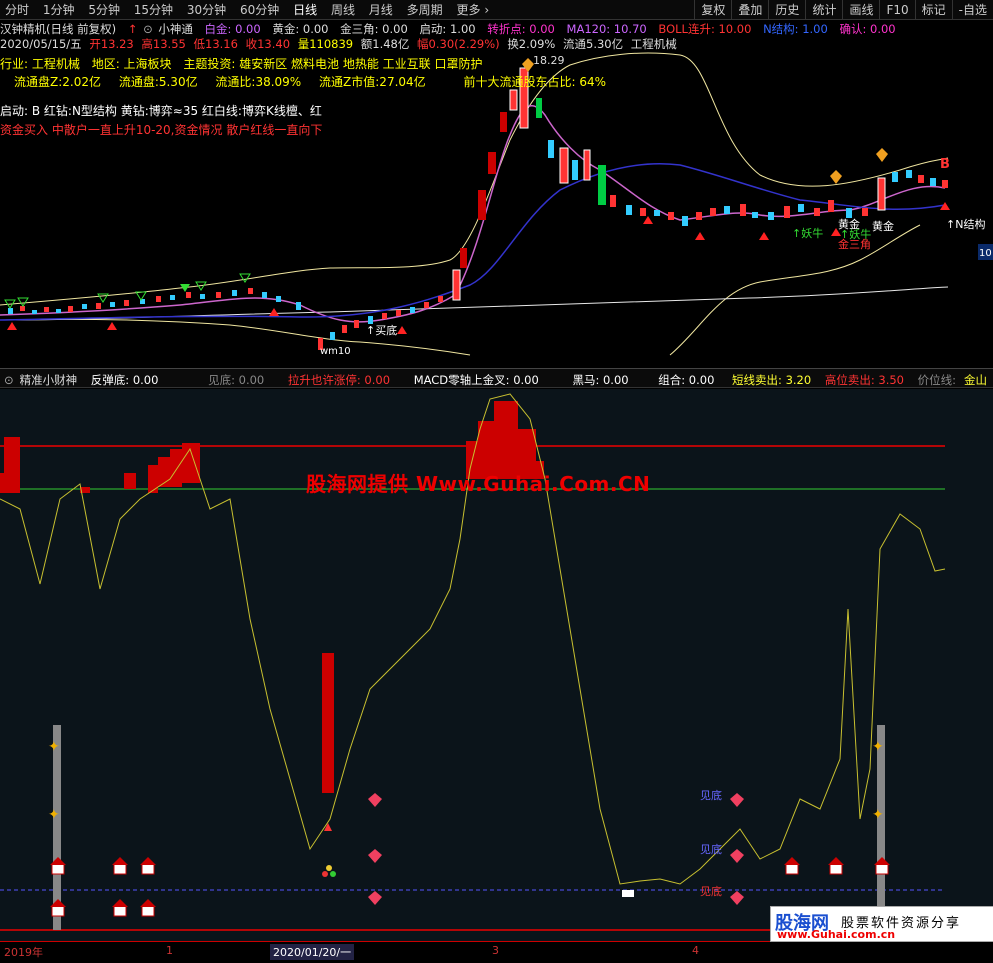 The image size is (993, 963). Describe the element at coordinates (206, 9) in the screenshot. I see `tab-30min: 30分钟` at that location.